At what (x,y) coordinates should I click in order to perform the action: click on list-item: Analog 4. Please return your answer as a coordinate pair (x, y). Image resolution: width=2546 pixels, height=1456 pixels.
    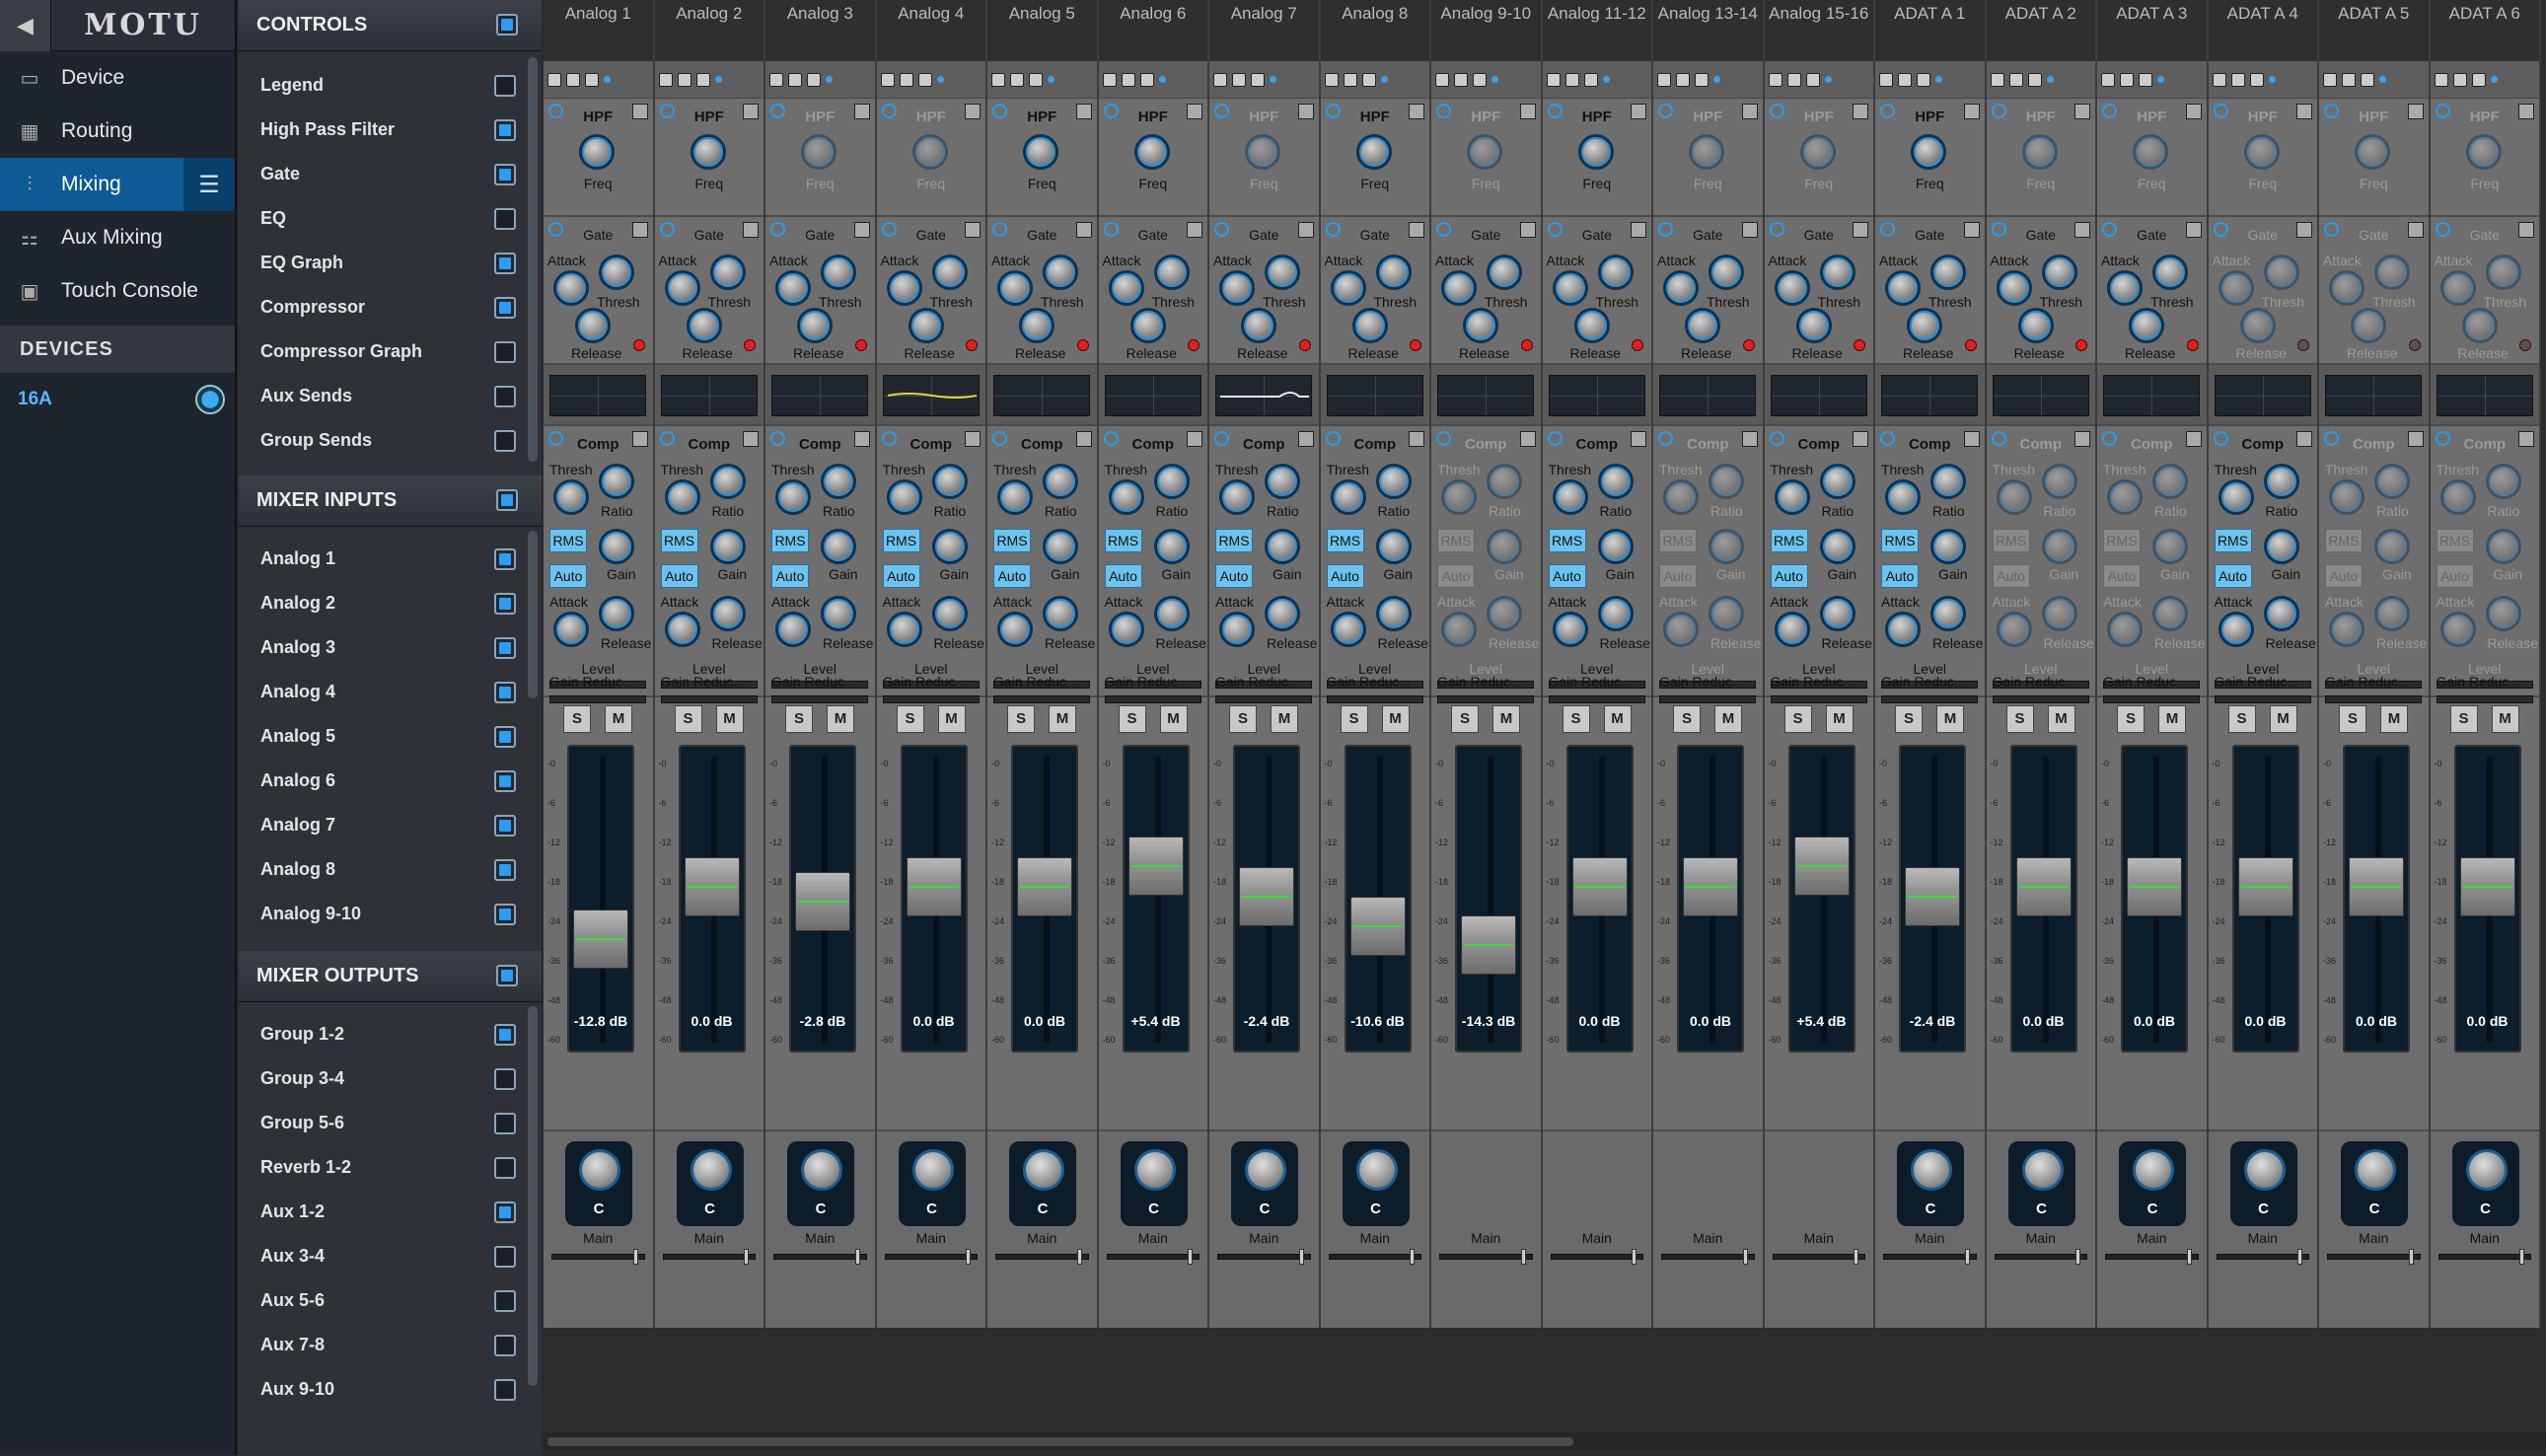
    Looking at the image, I should click on (390, 692).